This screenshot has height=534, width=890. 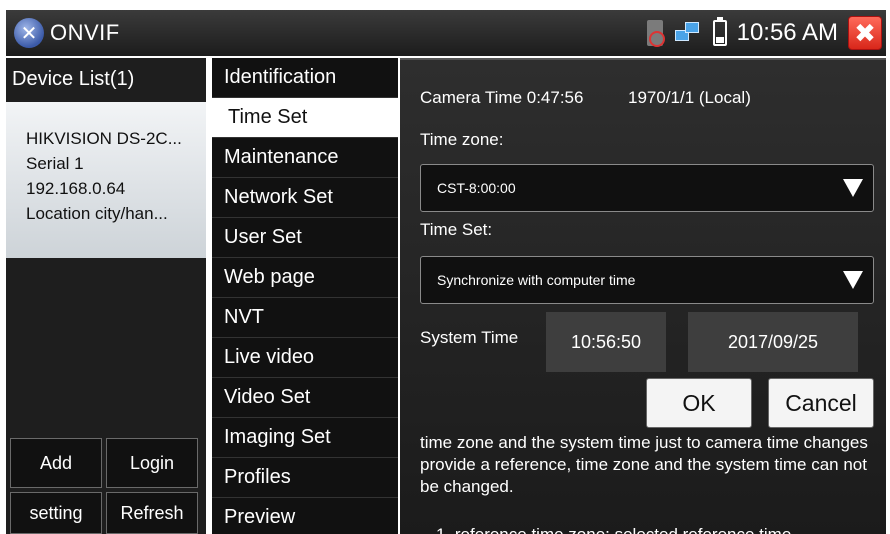 I want to click on device-serial: Serial 1, so click(x=55, y=163).